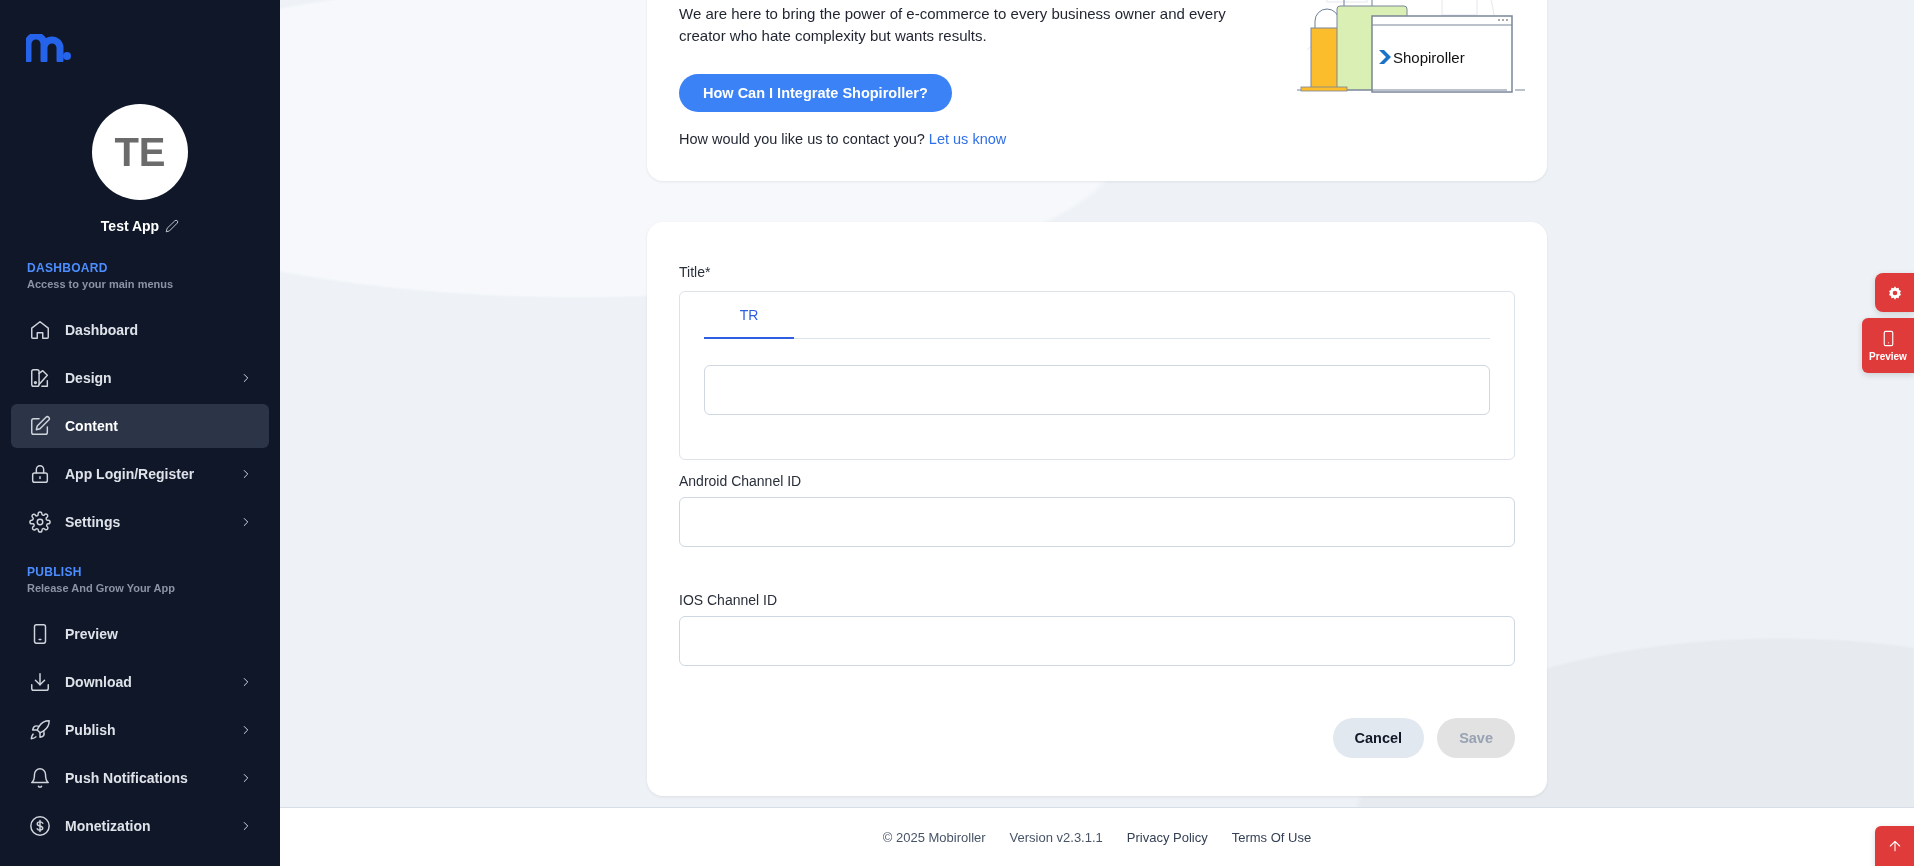 Image resolution: width=1914 pixels, height=866 pixels. What do you see at coordinates (140, 426) in the screenshot?
I see `nav-item: Content` at bounding box center [140, 426].